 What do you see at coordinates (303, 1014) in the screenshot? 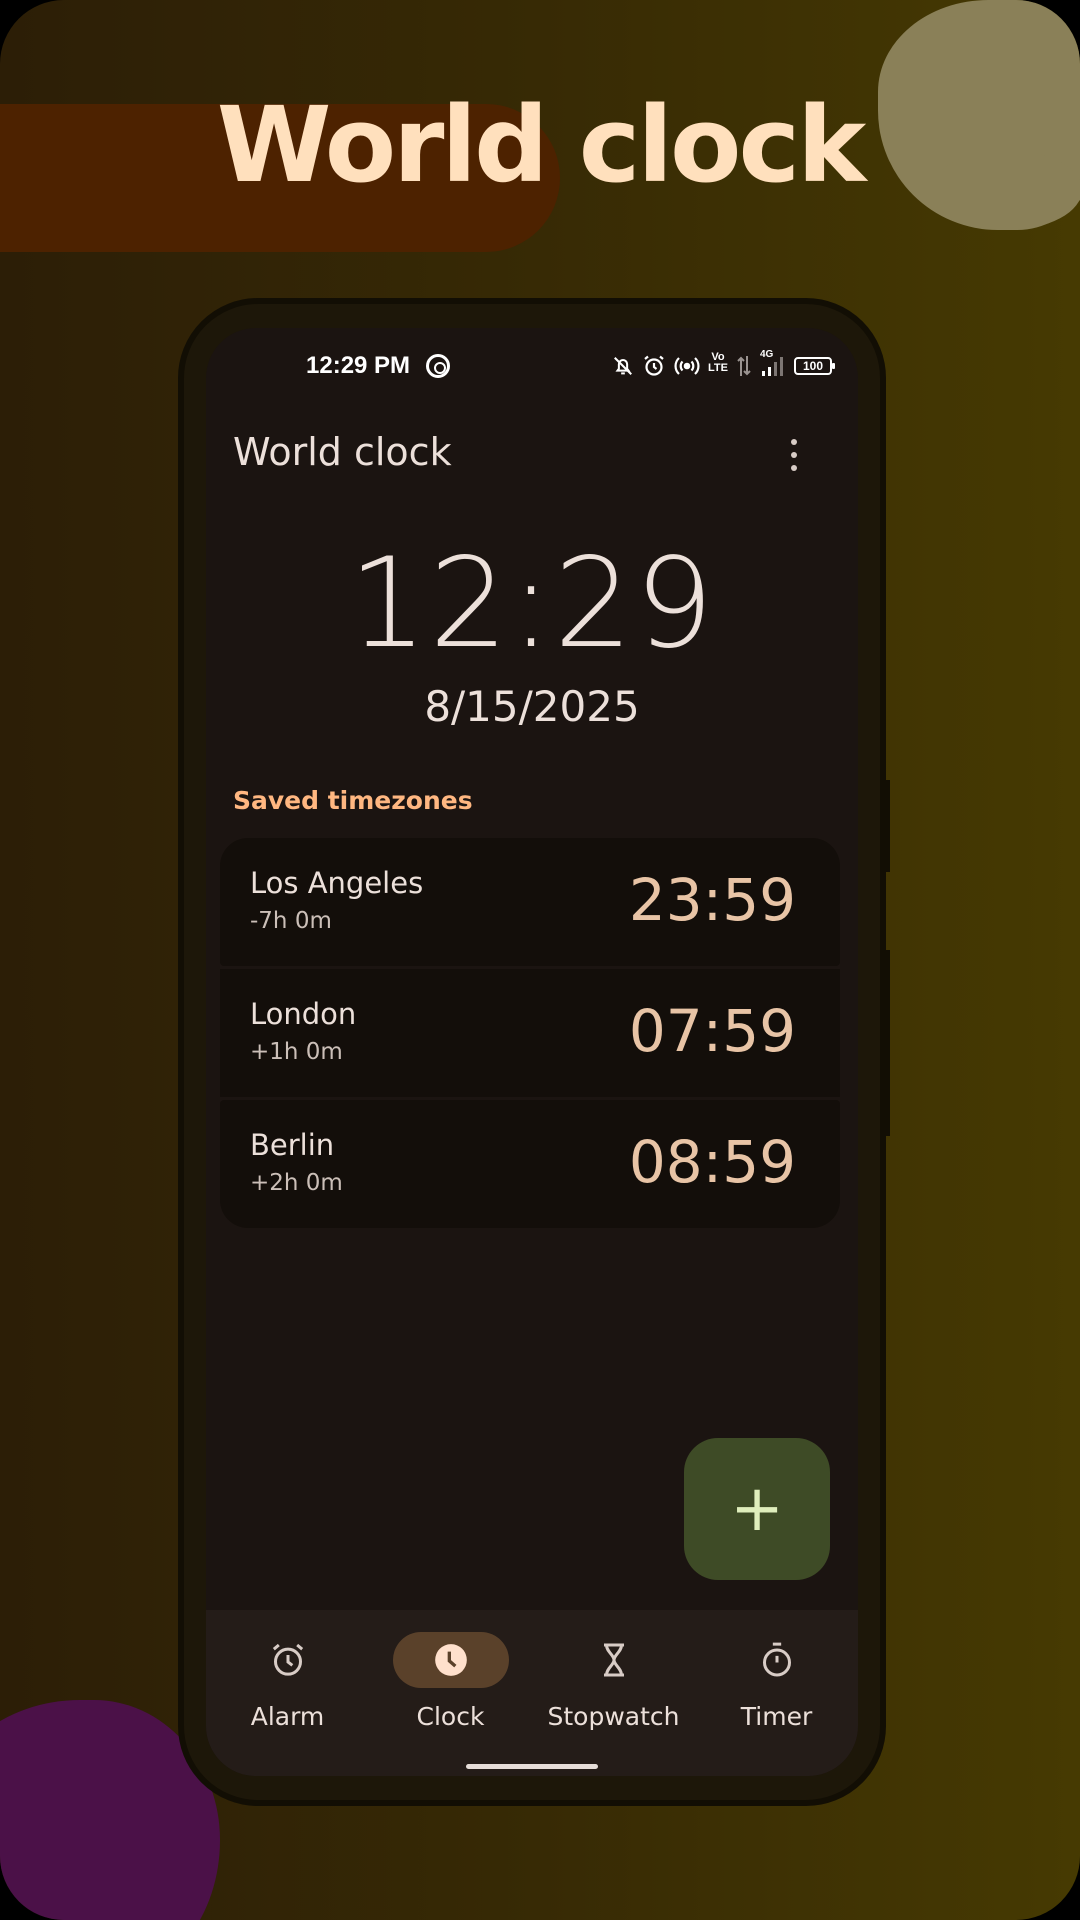
I see `timezone-city: London` at bounding box center [303, 1014].